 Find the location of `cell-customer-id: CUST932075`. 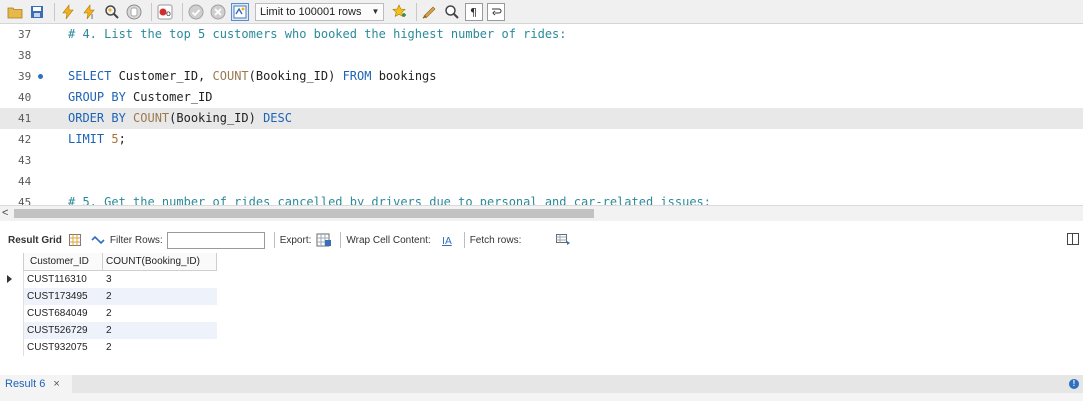

cell-customer-id: CUST932075 is located at coordinates (63, 347).